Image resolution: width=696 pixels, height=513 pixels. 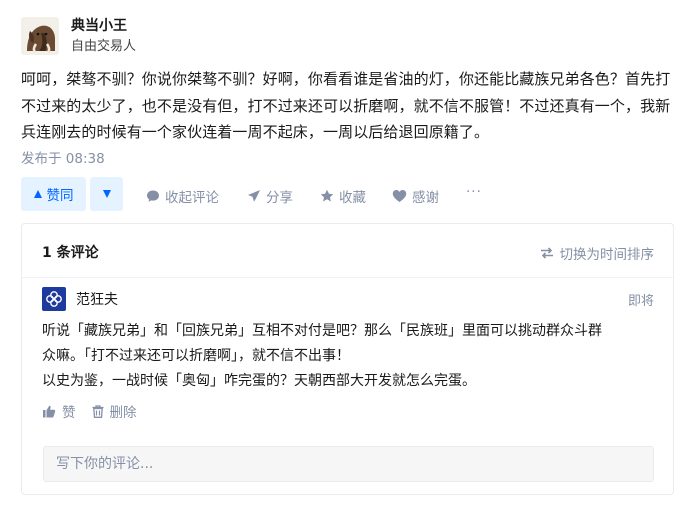 What do you see at coordinates (399, 196) in the screenshot?
I see `heart-icon` at bounding box center [399, 196].